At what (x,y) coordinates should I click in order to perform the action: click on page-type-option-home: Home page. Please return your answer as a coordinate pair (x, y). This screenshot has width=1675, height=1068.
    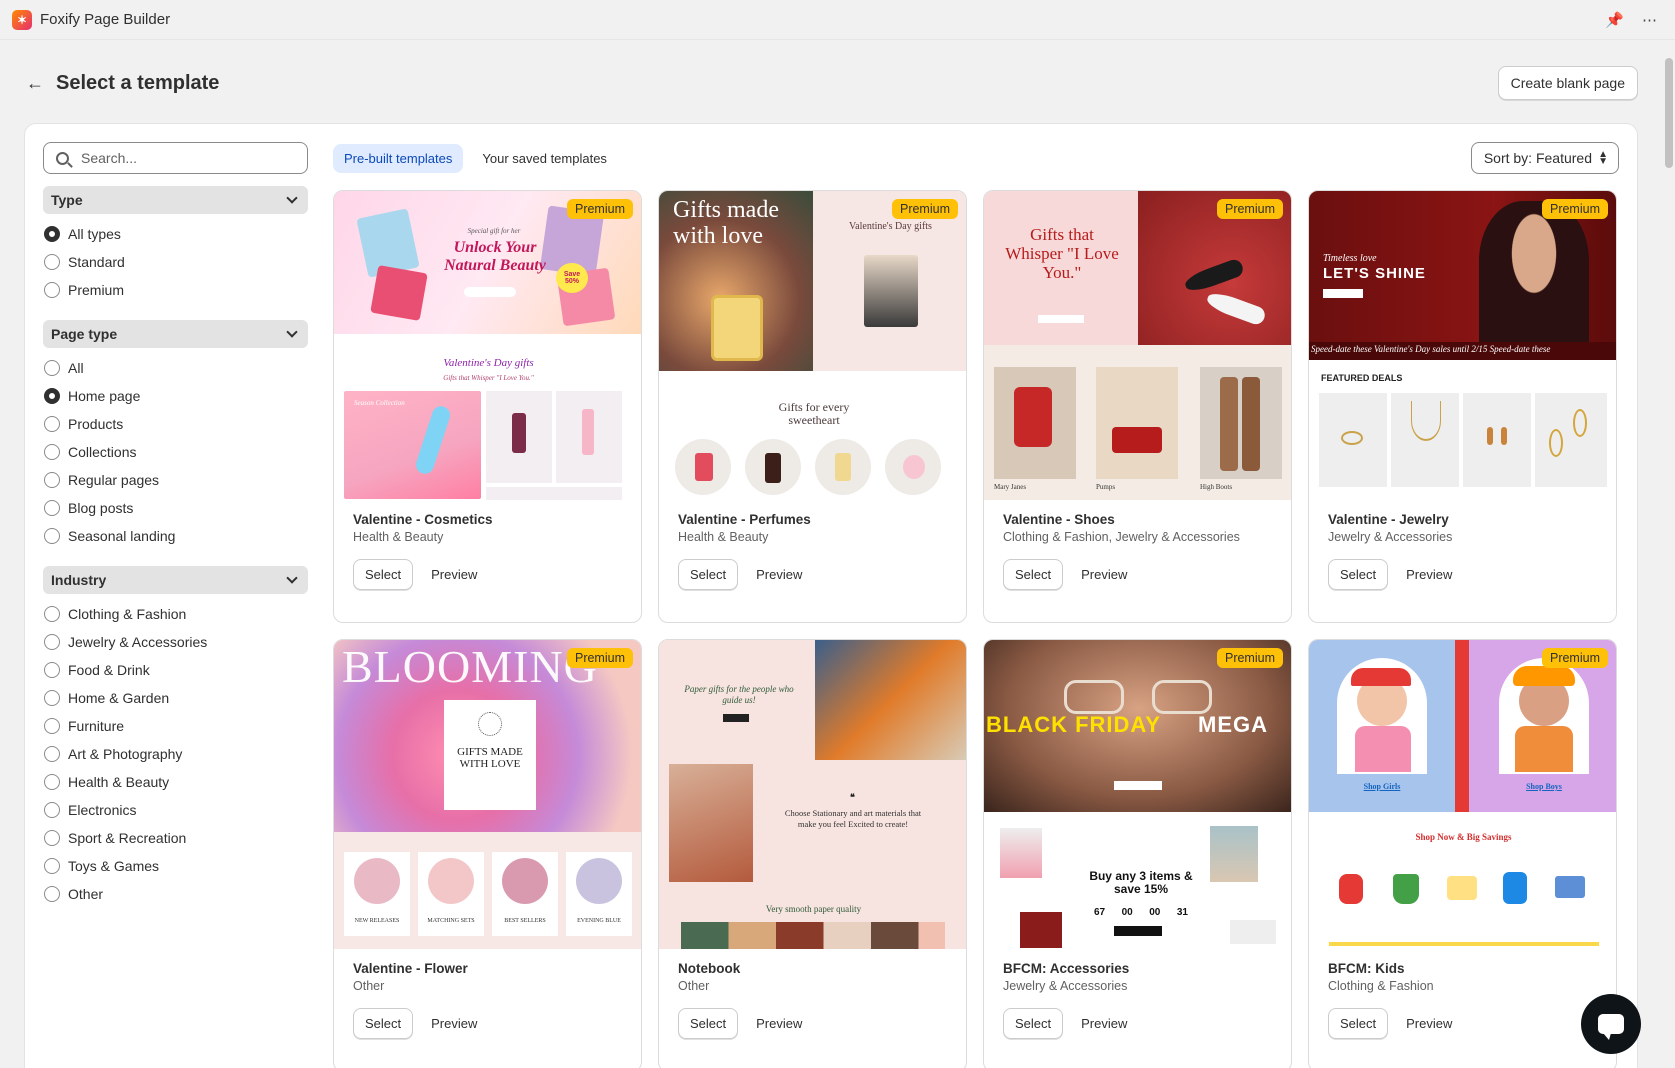
    Looking at the image, I should click on (175, 396).